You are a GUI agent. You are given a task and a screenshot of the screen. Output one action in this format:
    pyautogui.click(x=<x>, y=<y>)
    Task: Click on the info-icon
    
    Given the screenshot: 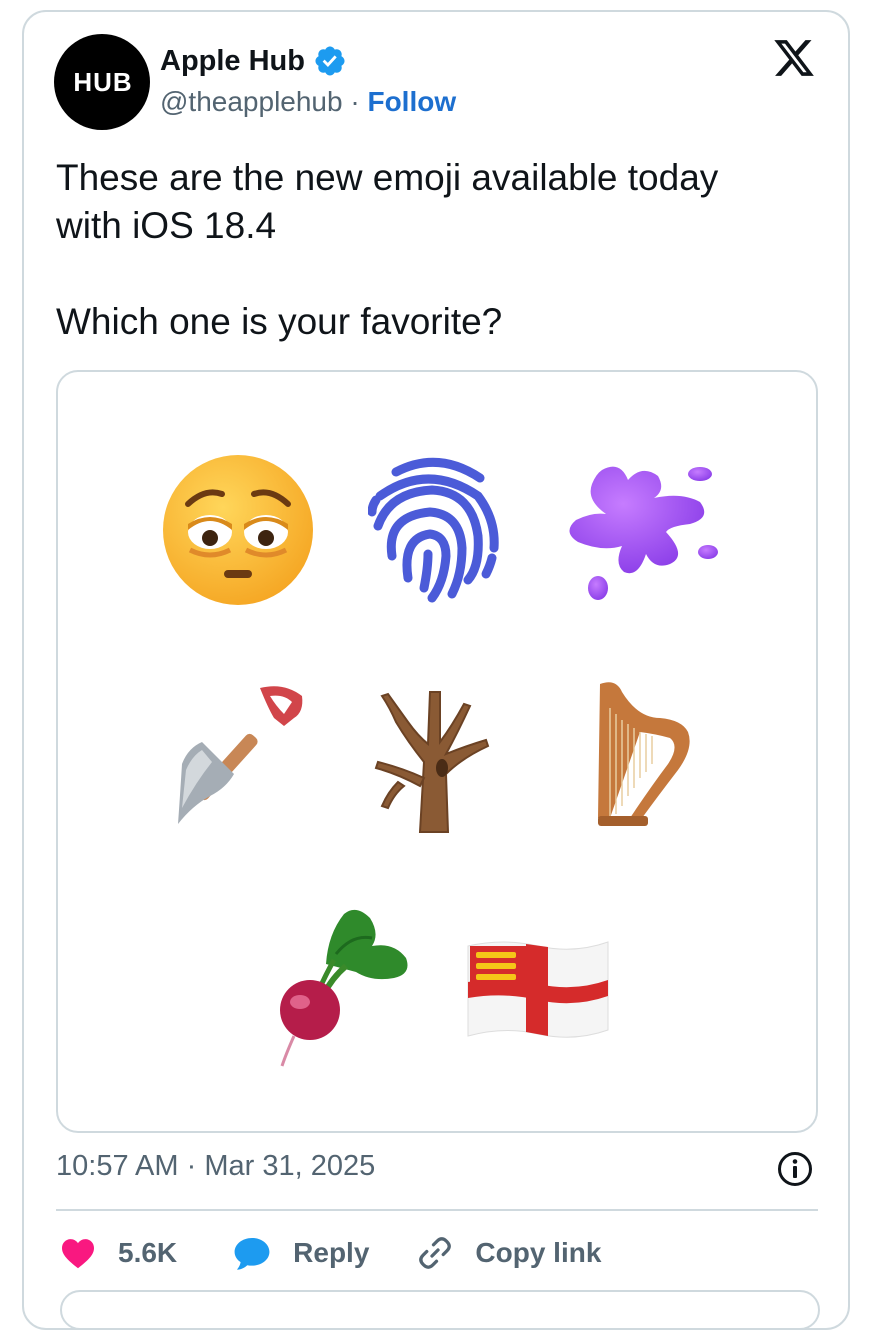 What is the action you would take?
    pyautogui.click(x=795, y=1169)
    